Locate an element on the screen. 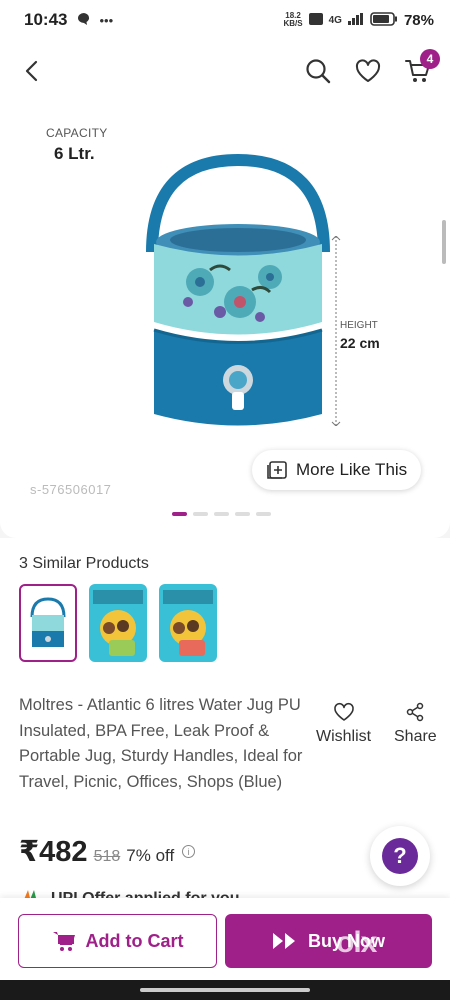 The width and height of the screenshot is (450, 1000). capacity-label: CAPACITY is located at coordinates (77, 133).